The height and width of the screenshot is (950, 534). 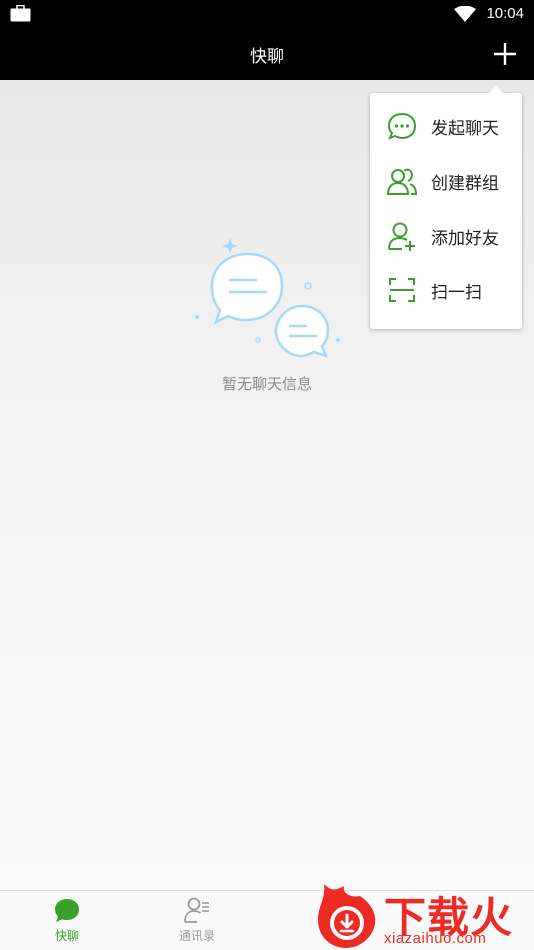 I want to click on chat-bubble-icon, so click(x=402, y=126).